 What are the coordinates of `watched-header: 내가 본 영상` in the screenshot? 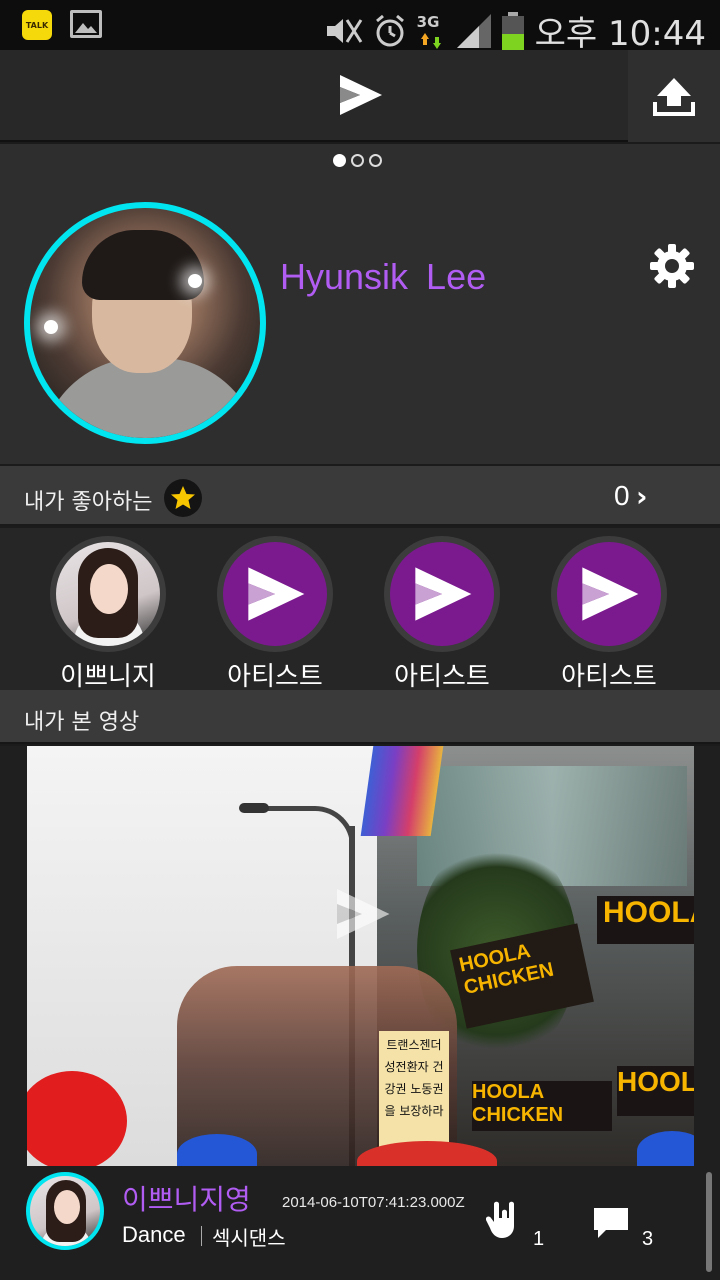 It's located at (360, 717).